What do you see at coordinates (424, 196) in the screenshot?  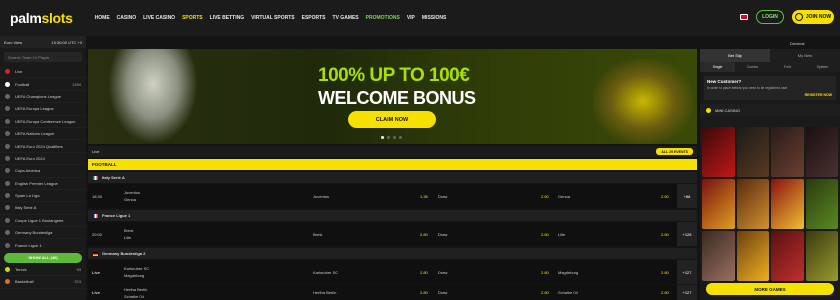 I see `odd-home: 1.36` at bounding box center [424, 196].